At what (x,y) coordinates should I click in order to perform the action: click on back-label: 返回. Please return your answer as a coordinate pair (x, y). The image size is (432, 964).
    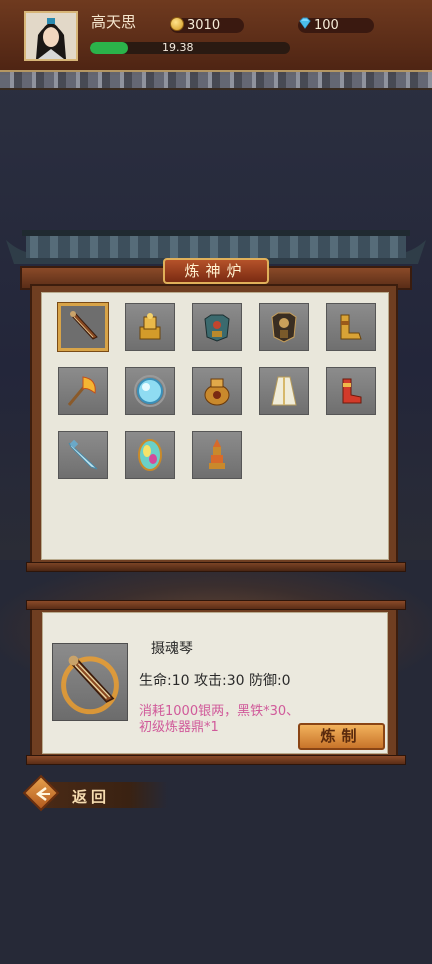
    Looking at the image, I should click on (91, 797).